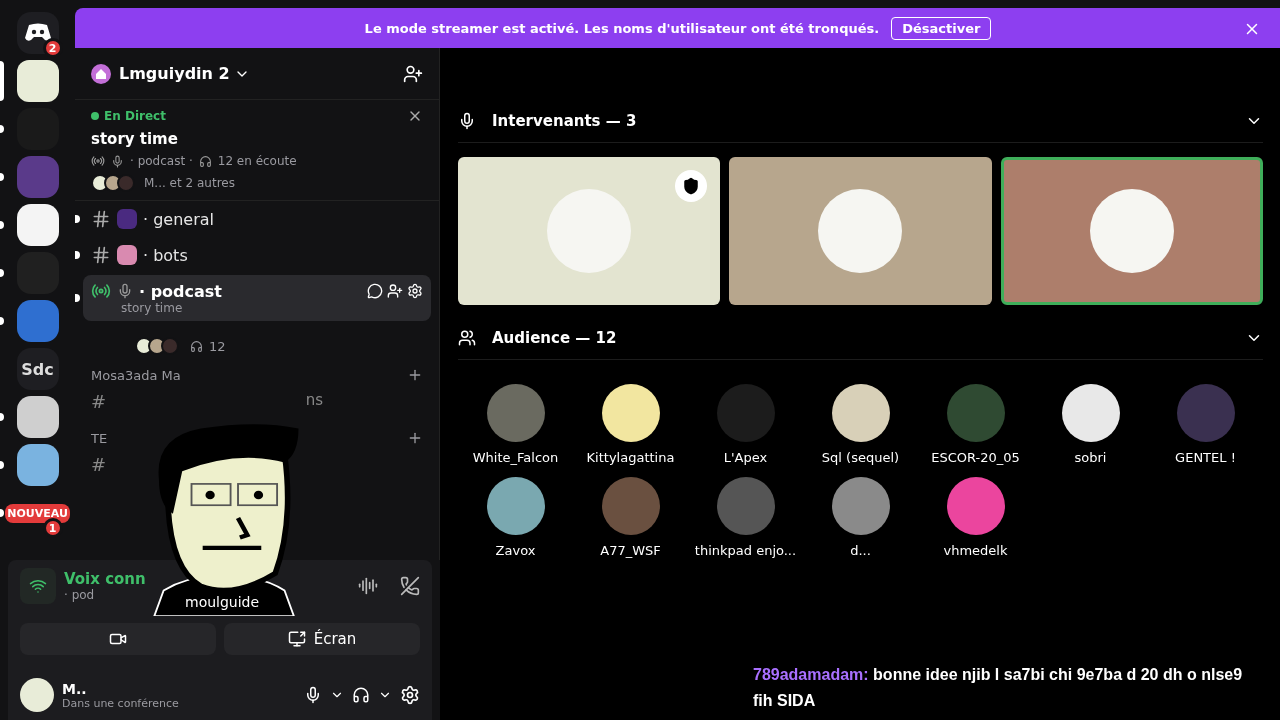 The height and width of the screenshot is (720, 1280). Describe the element at coordinates (368, 586) in the screenshot. I see `soundwave-icon` at that location.